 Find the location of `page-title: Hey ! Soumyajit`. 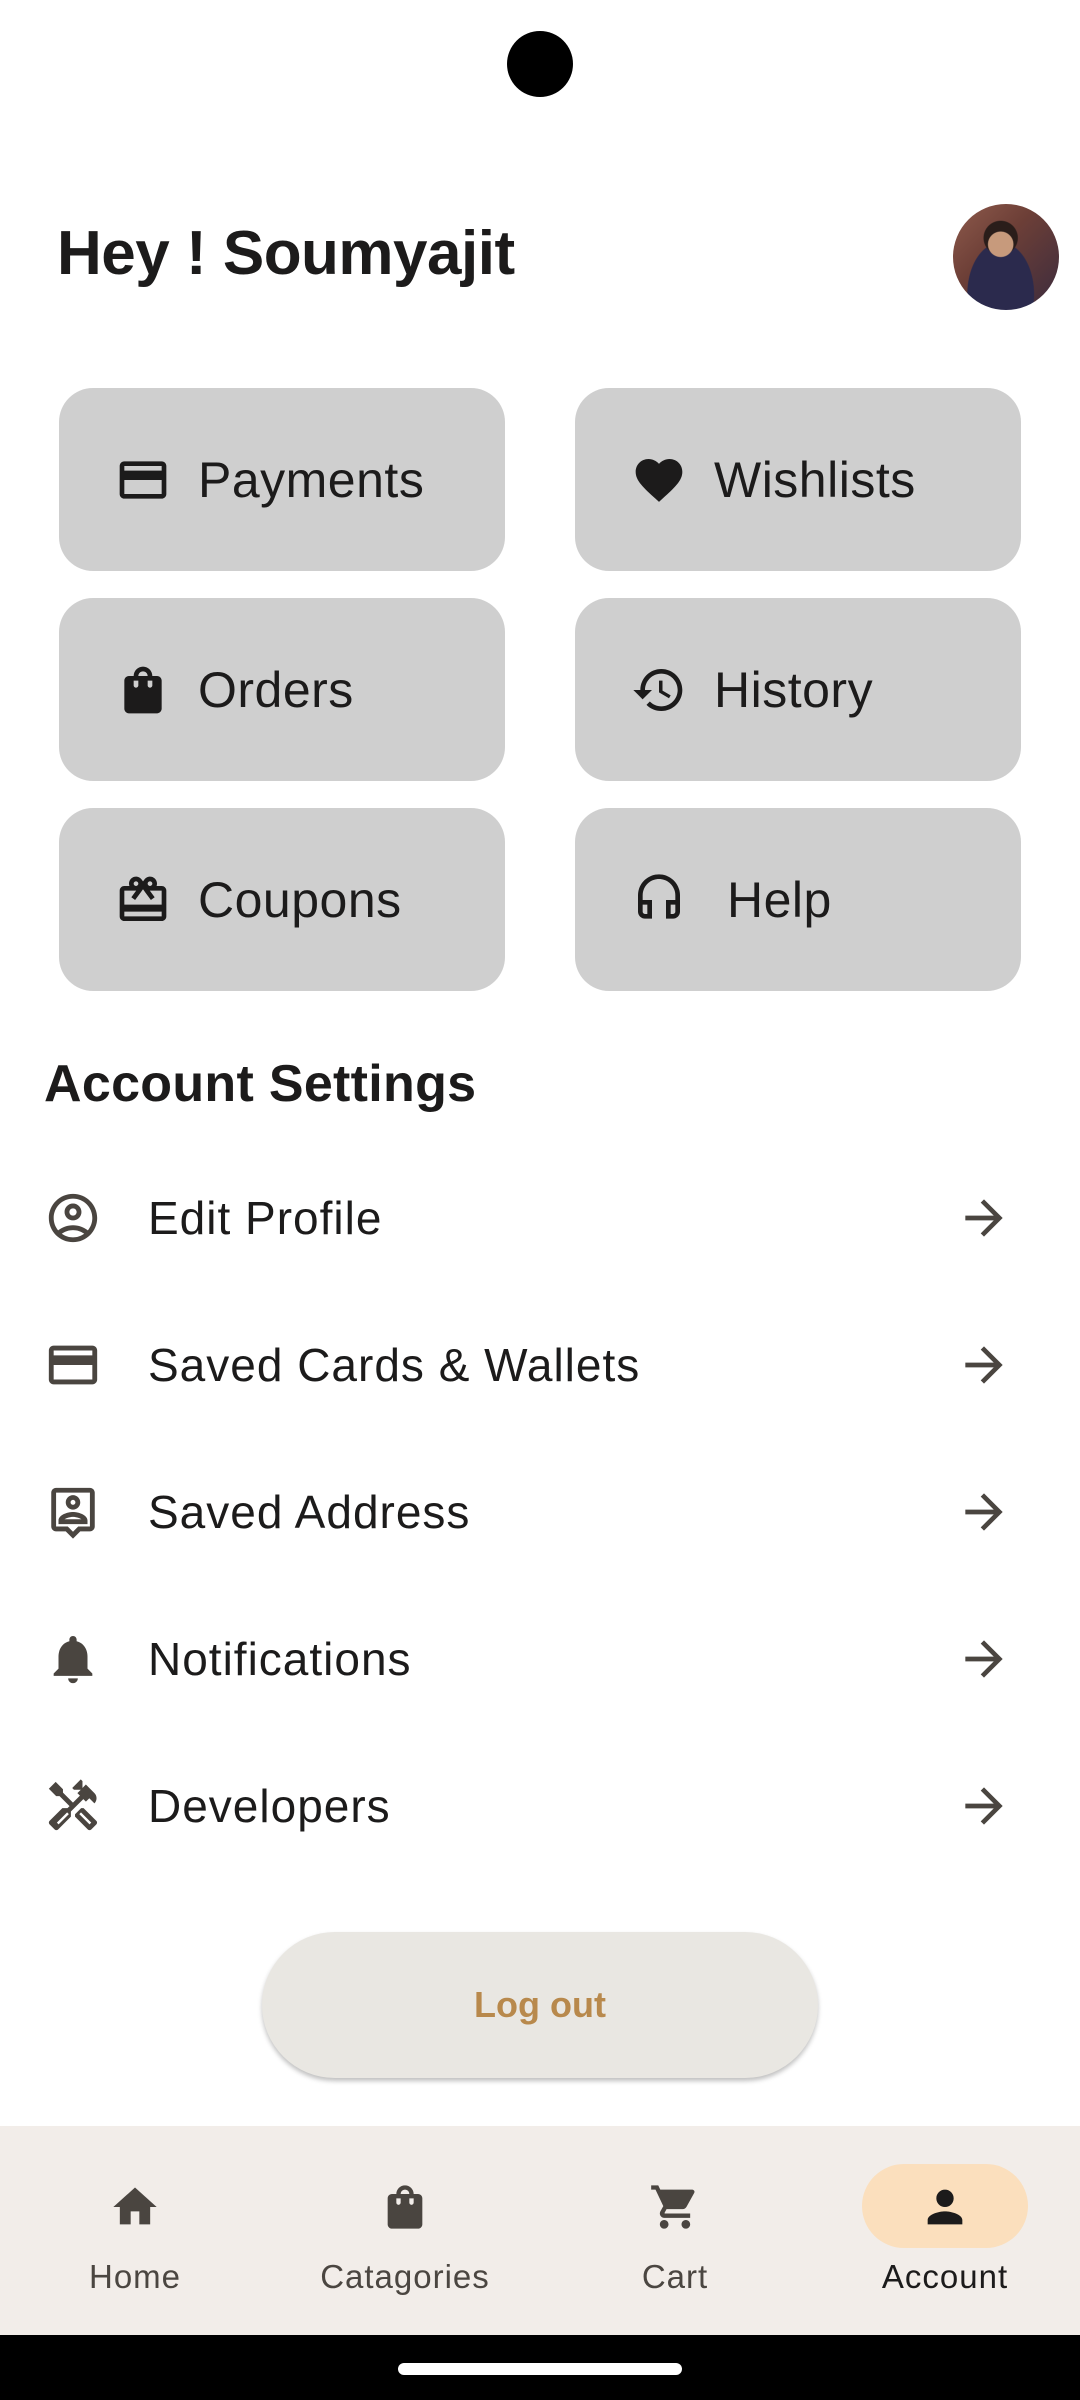

page-title: Hey ! Soumyajit is located at coordinates (286, 253).